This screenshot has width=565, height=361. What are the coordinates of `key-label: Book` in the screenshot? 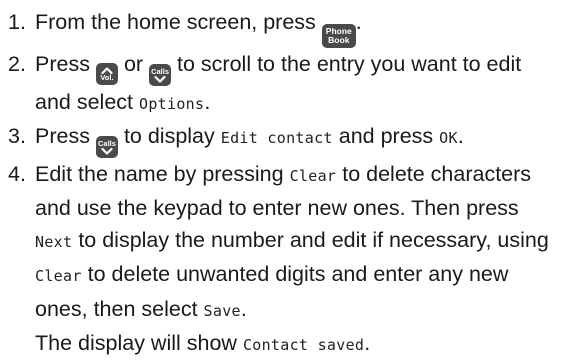 It's located at (339, 40).